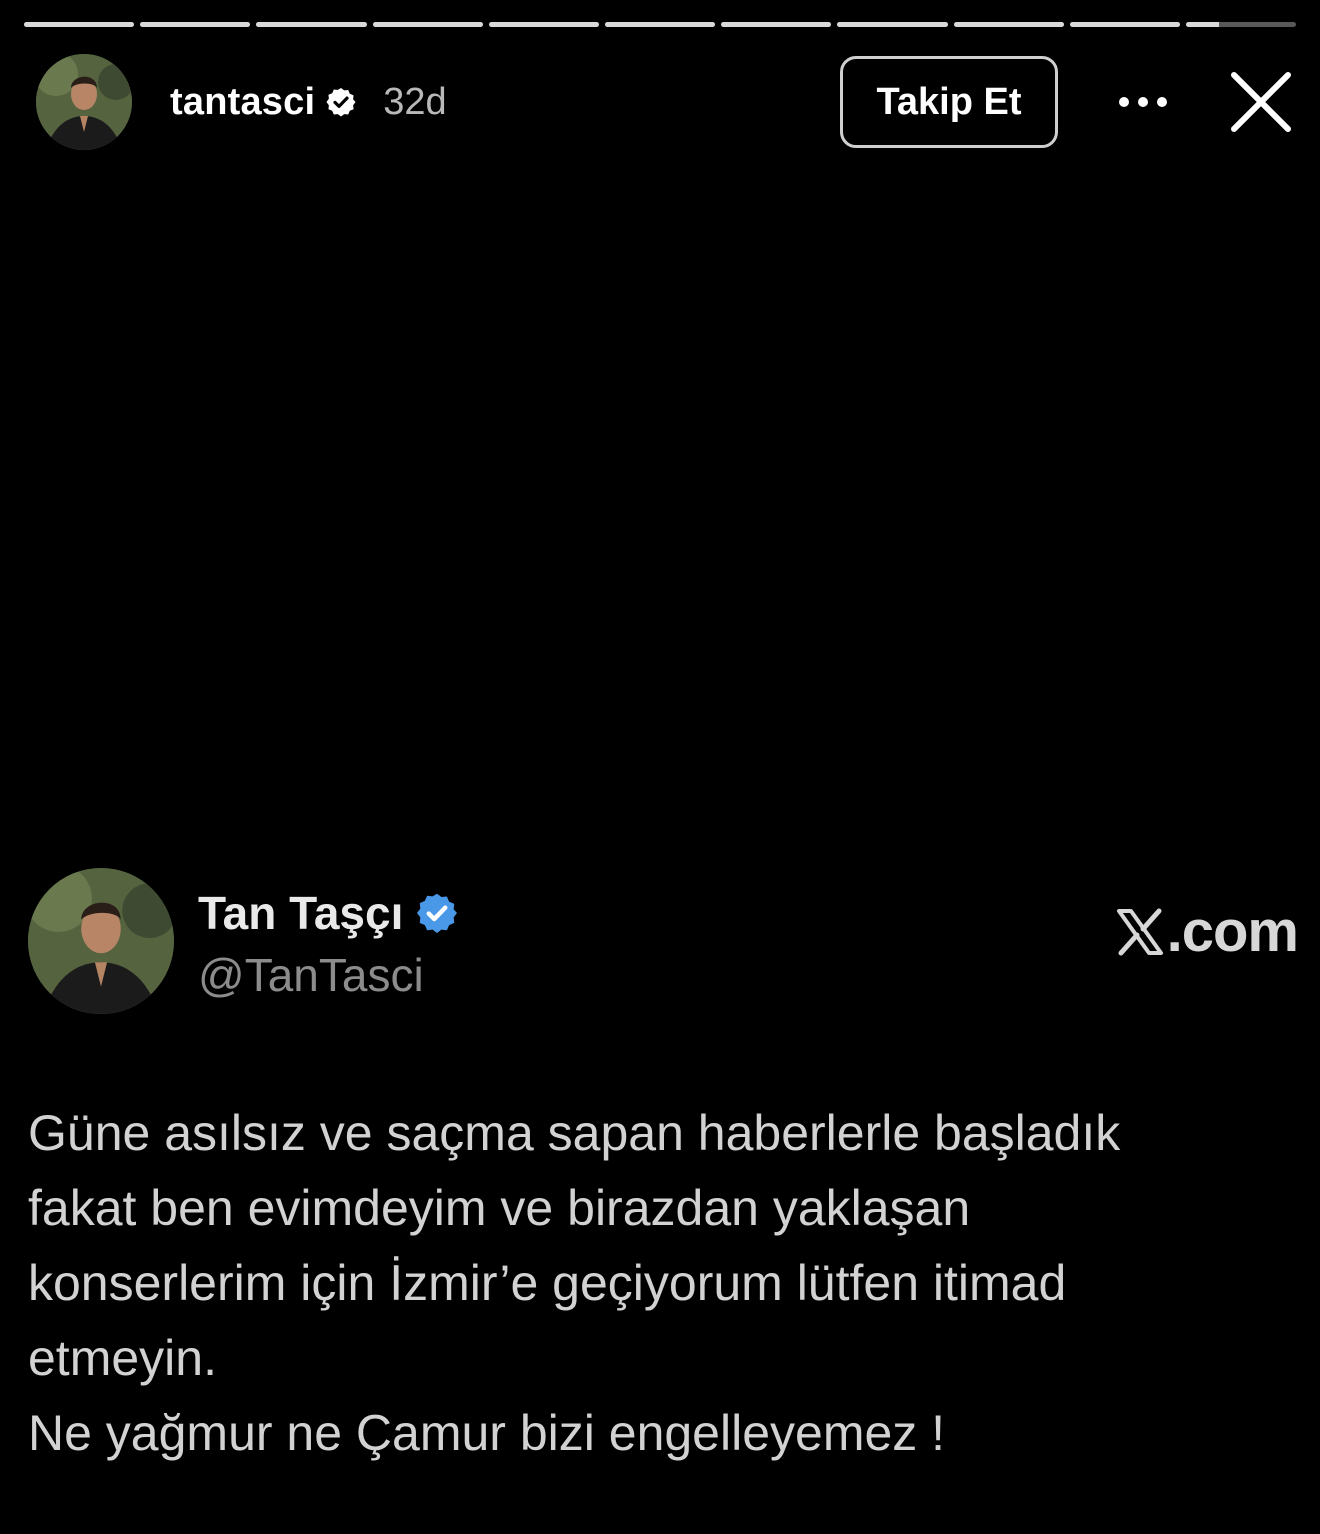  Describe the element at coordinates (1232, 931) in the screenshot. I see `x-brand-suffix: .com` at that location.